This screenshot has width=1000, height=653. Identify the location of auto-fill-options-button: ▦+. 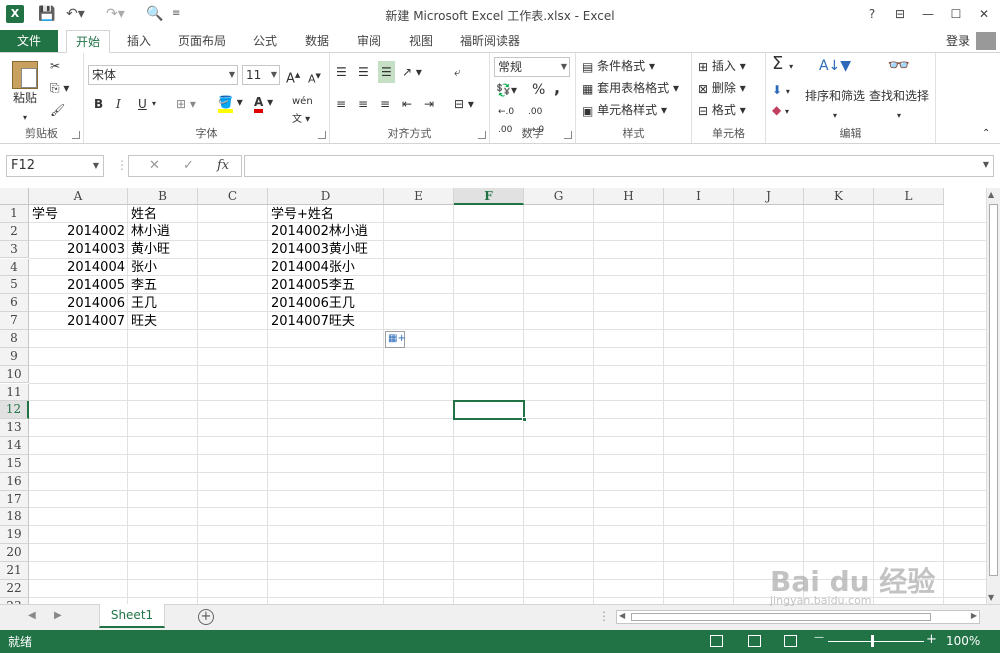
(395, 339).